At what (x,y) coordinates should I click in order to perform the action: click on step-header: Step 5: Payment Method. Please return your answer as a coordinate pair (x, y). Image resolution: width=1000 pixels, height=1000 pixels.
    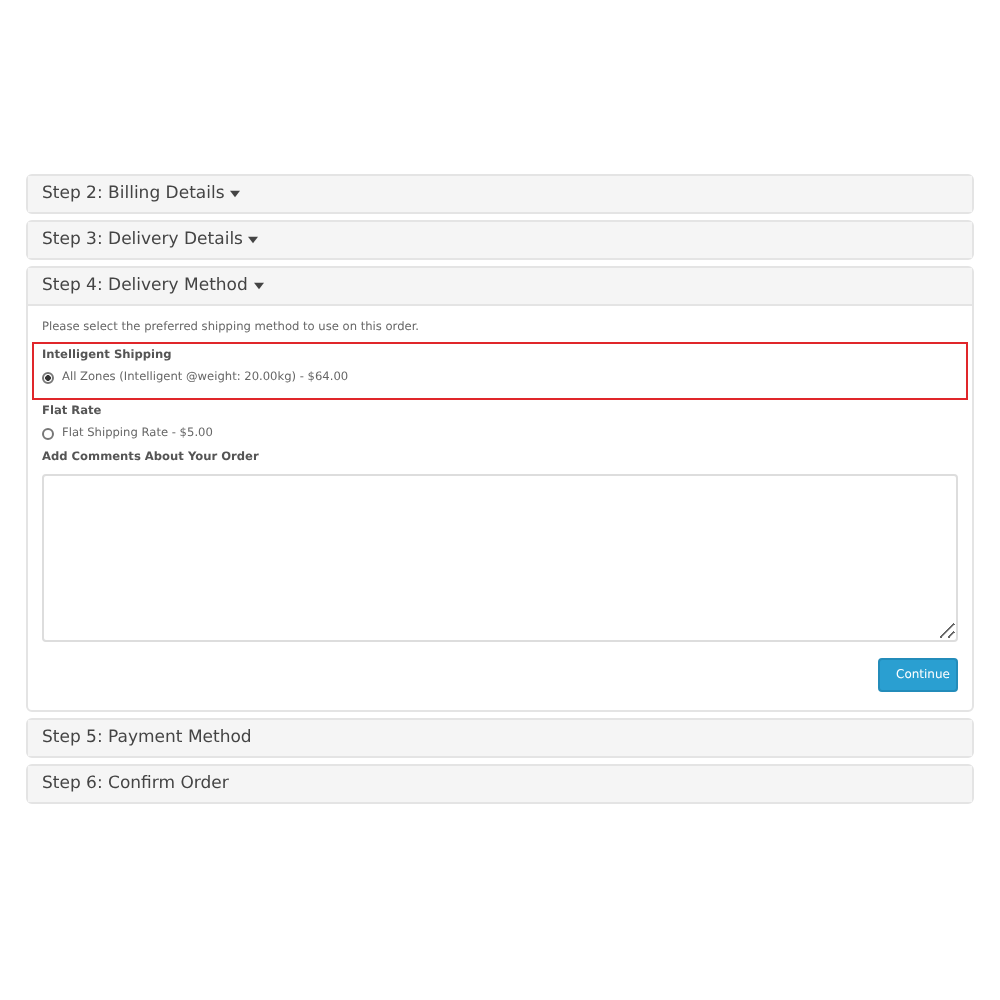
    Looking at the image, I should click on (500, 738).